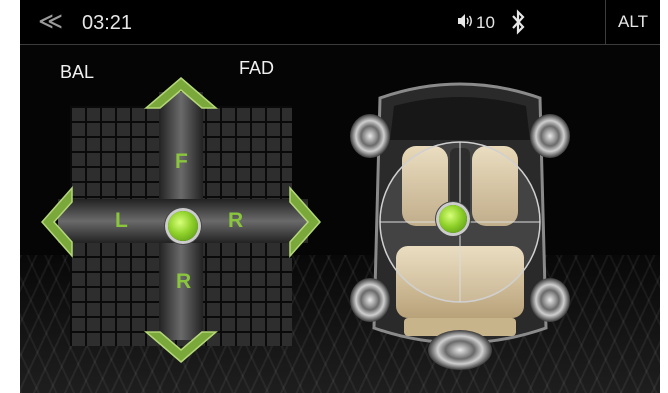 The image size is (668, 393). I want to click on left-label: L, so click(121, 220).